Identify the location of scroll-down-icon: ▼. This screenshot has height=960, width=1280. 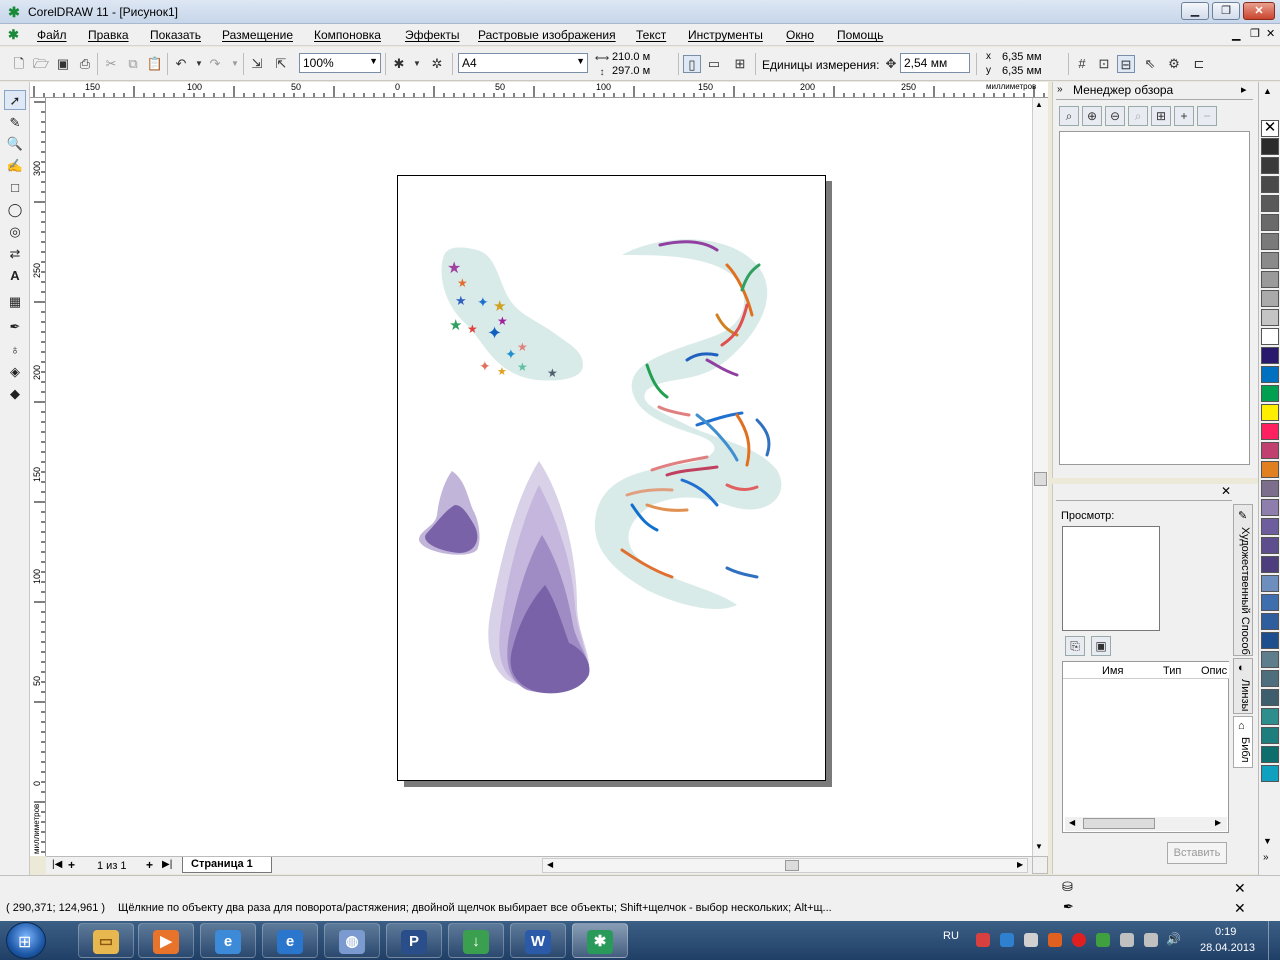
(1039, 846).